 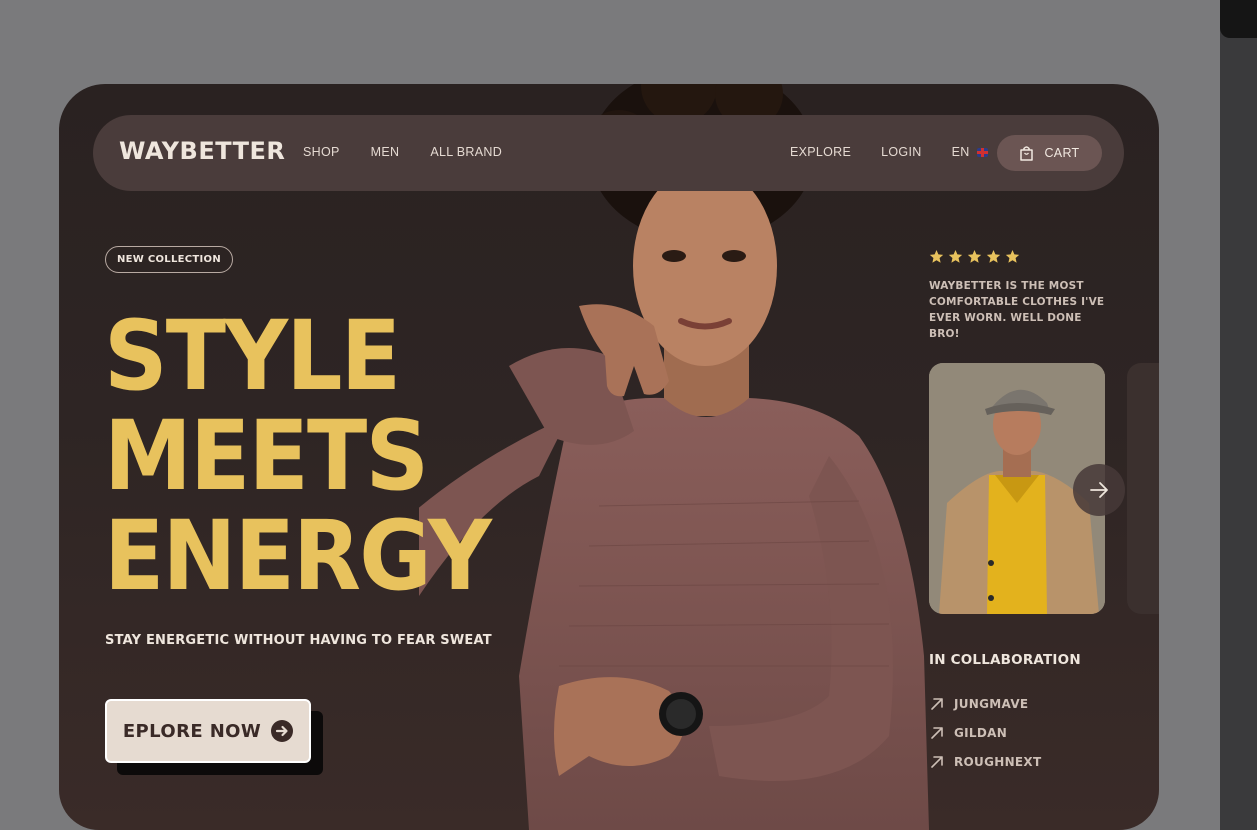 I want to click on collab-label: ROUGHNEXT, so click(x=998, y=761).